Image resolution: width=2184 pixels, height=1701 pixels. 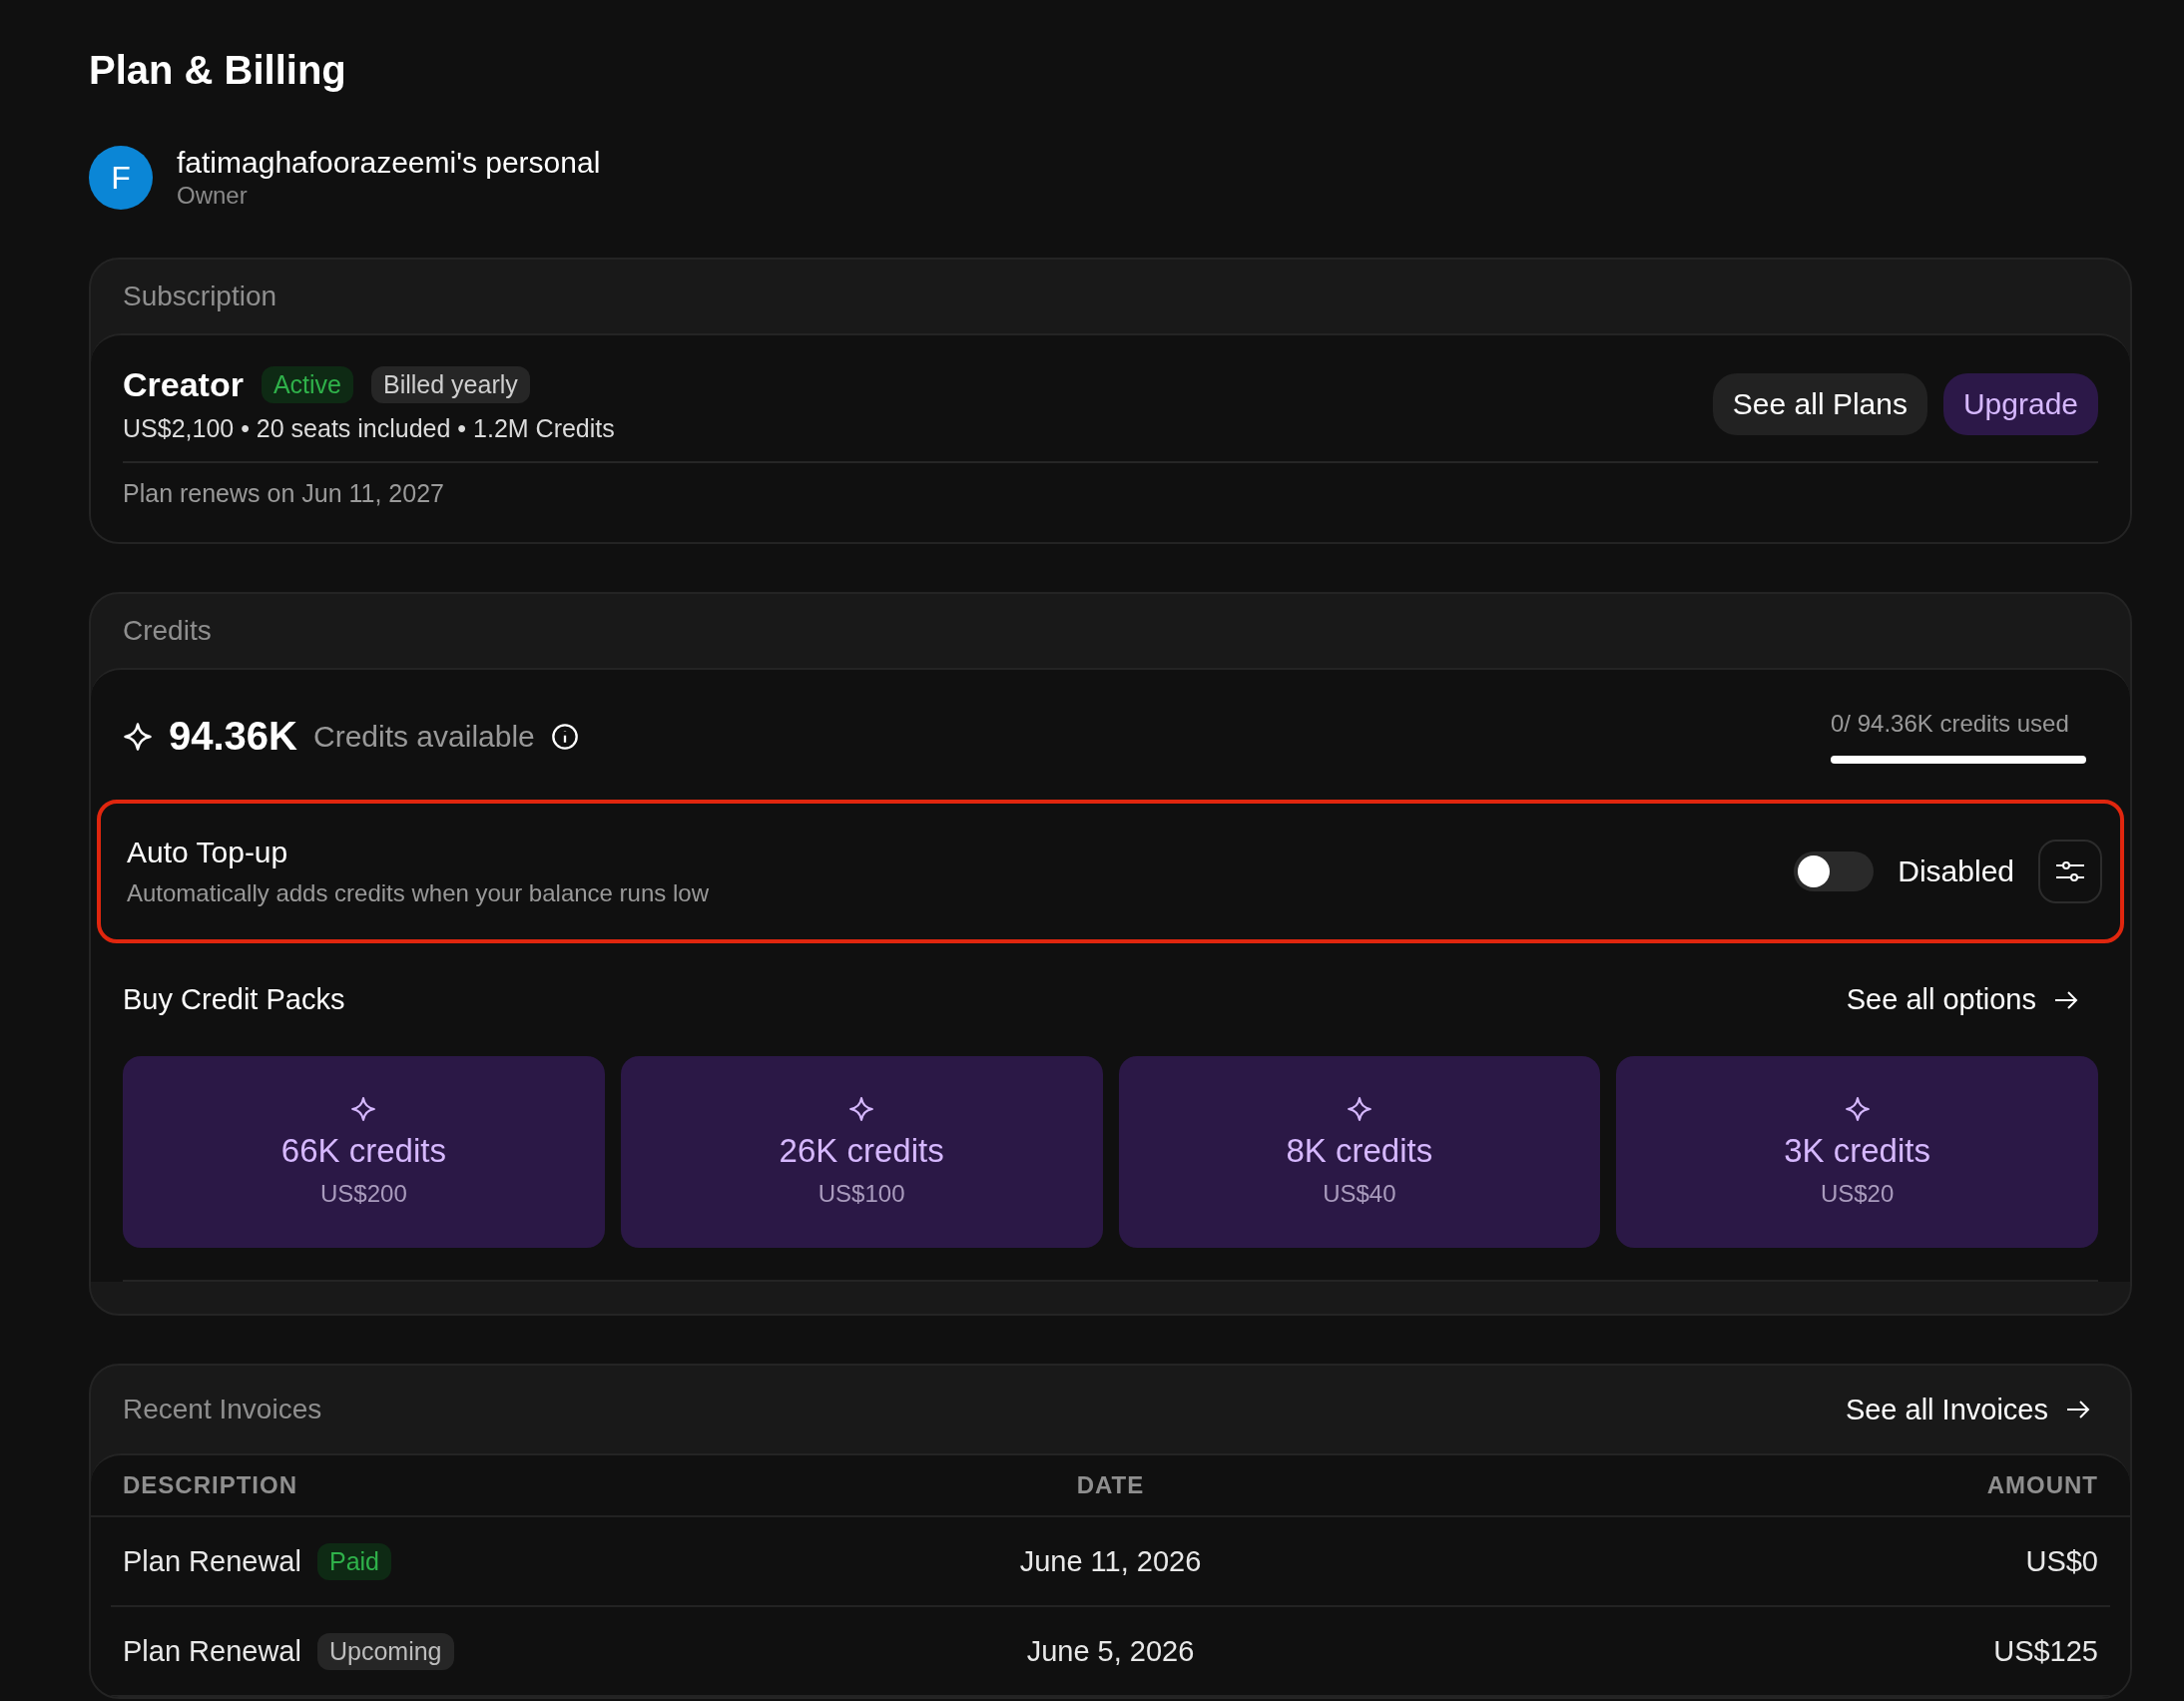 I want to click on settings-button, so click(x=2070, y=871).